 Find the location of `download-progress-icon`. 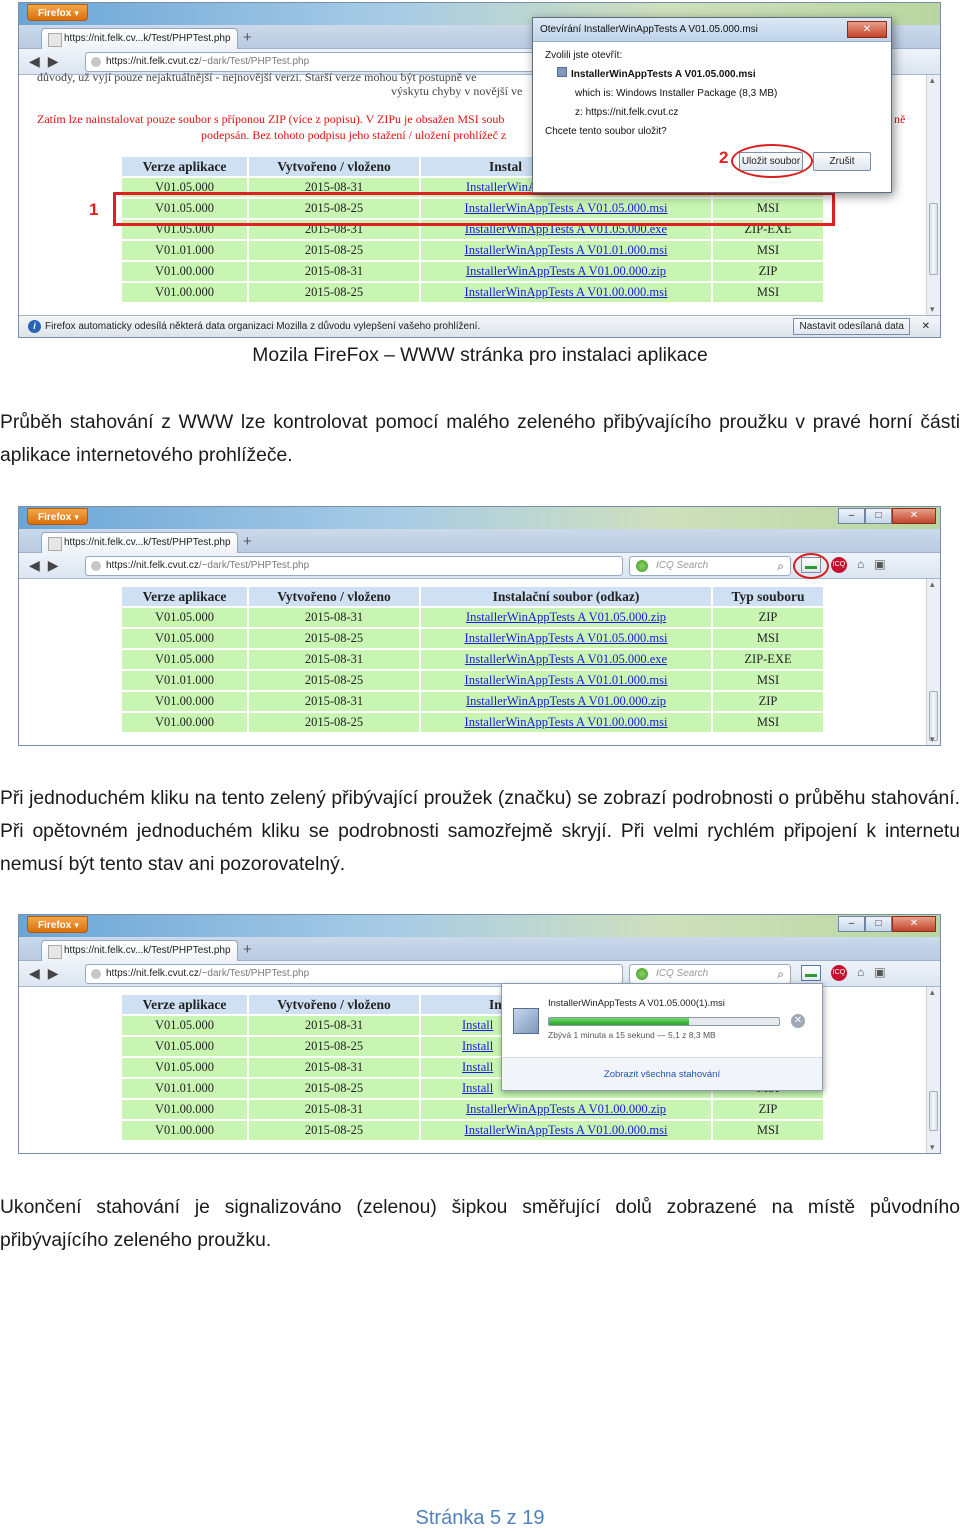

download-progress-icon is located at coordinates (811, 973).